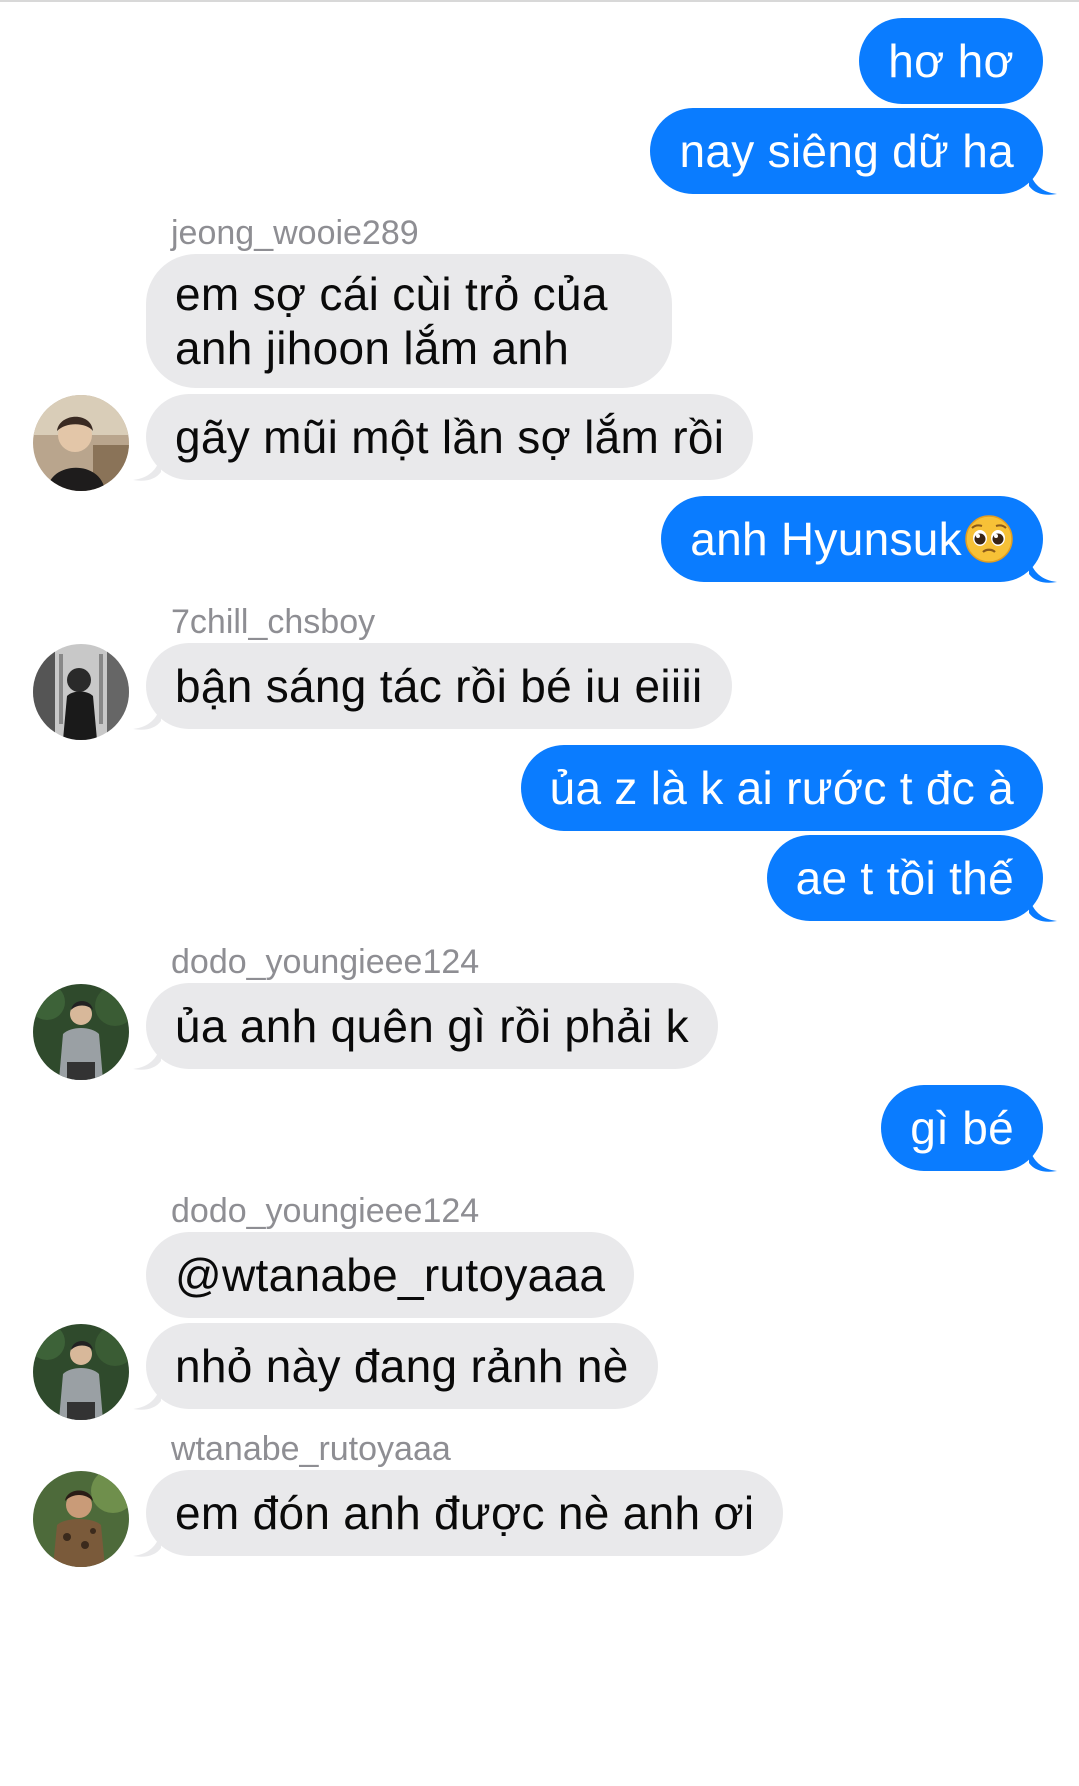 The width and height of the screenshot is (1079, 1786). What do you see at coordinates (432, 1026) in the screenshot?
I see `incoming-message: ủa anh quên gì rồi phải k` at bounding box center [432, 1026].